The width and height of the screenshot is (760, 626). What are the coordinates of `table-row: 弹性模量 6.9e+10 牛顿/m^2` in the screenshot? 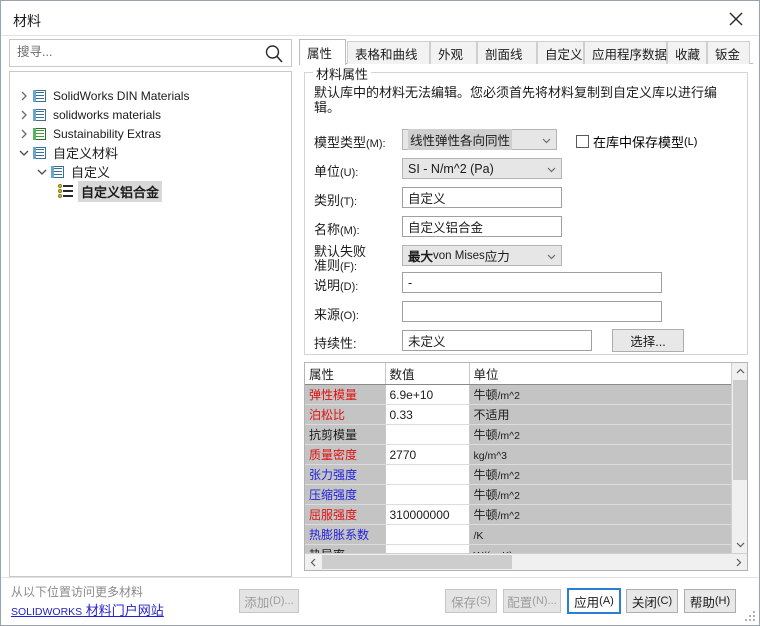 It's located at (518, 394).